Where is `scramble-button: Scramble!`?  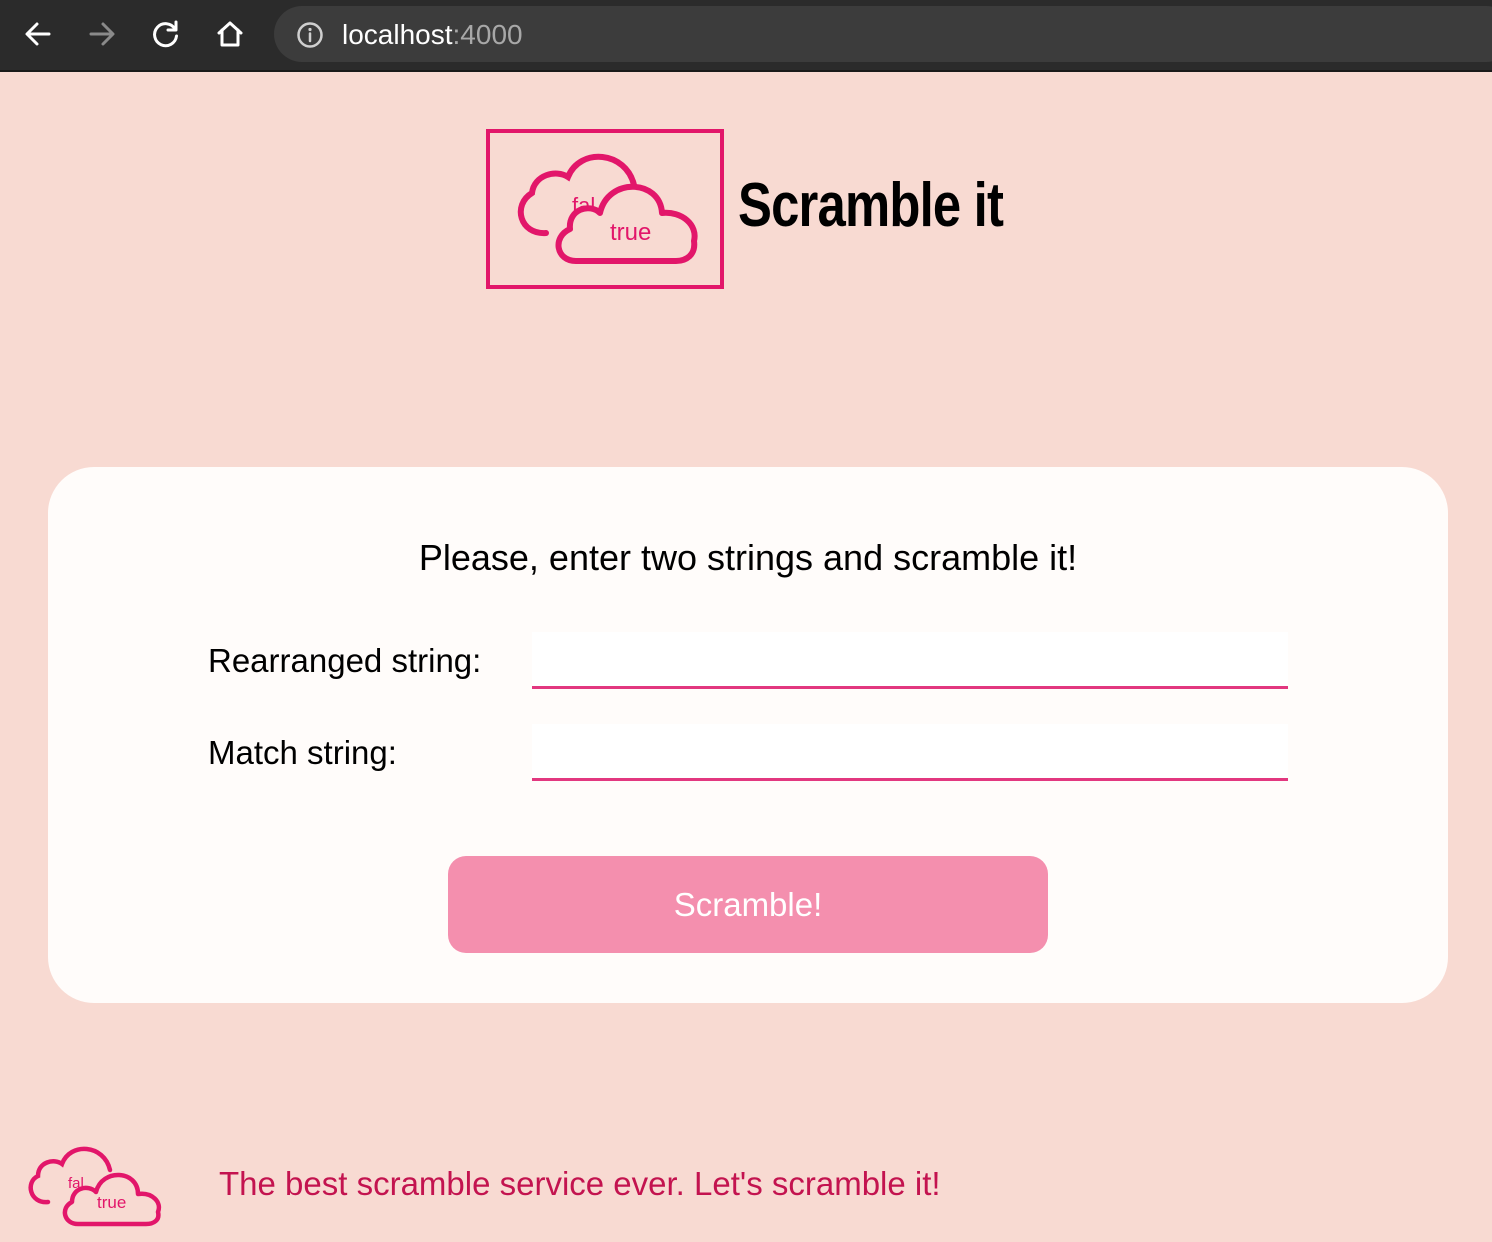
scramble-button: Scramble! is located at coordinates (748, 904).